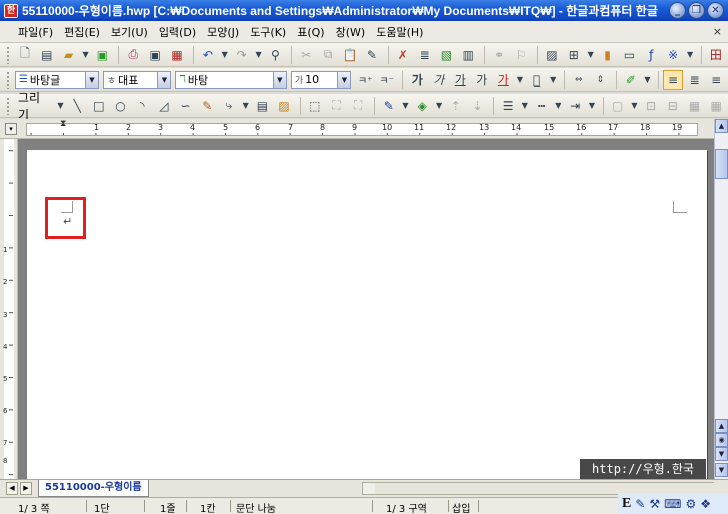 This screenshot has height=514, width=728. Describe the element at coordinates (61, 106) in the screenshot. I see `drawing-dropdown-icon: ▼` at that location.